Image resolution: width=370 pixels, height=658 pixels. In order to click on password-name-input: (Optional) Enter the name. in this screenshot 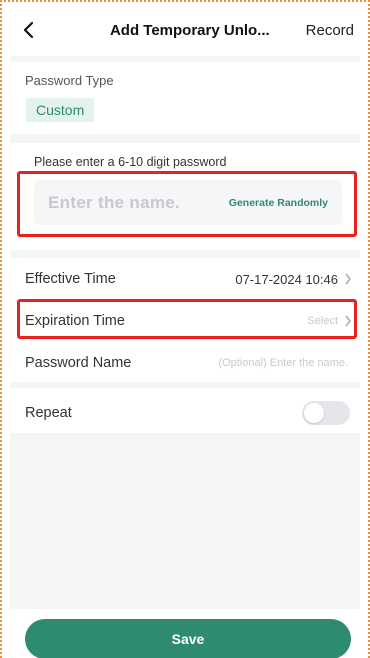, I will do `click(283, 363)`.